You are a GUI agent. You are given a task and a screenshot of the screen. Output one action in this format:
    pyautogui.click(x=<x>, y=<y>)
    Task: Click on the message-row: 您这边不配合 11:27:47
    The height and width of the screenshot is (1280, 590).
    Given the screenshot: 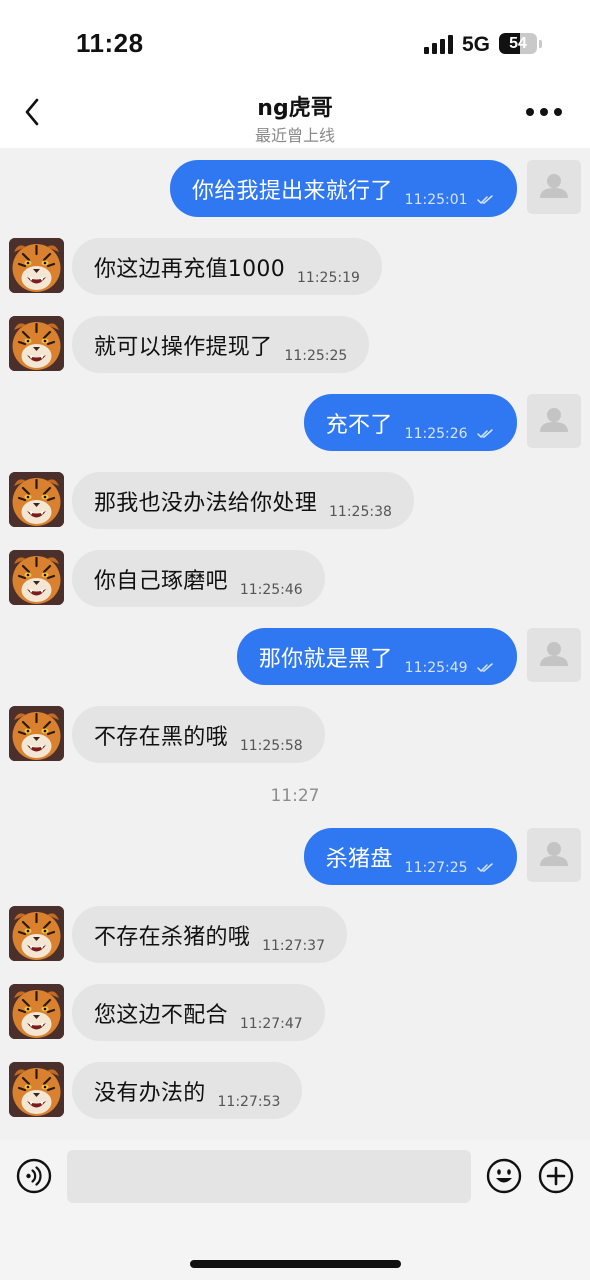 What is the action you would take?
    pyautogui.click(x=295, y=1013)
    